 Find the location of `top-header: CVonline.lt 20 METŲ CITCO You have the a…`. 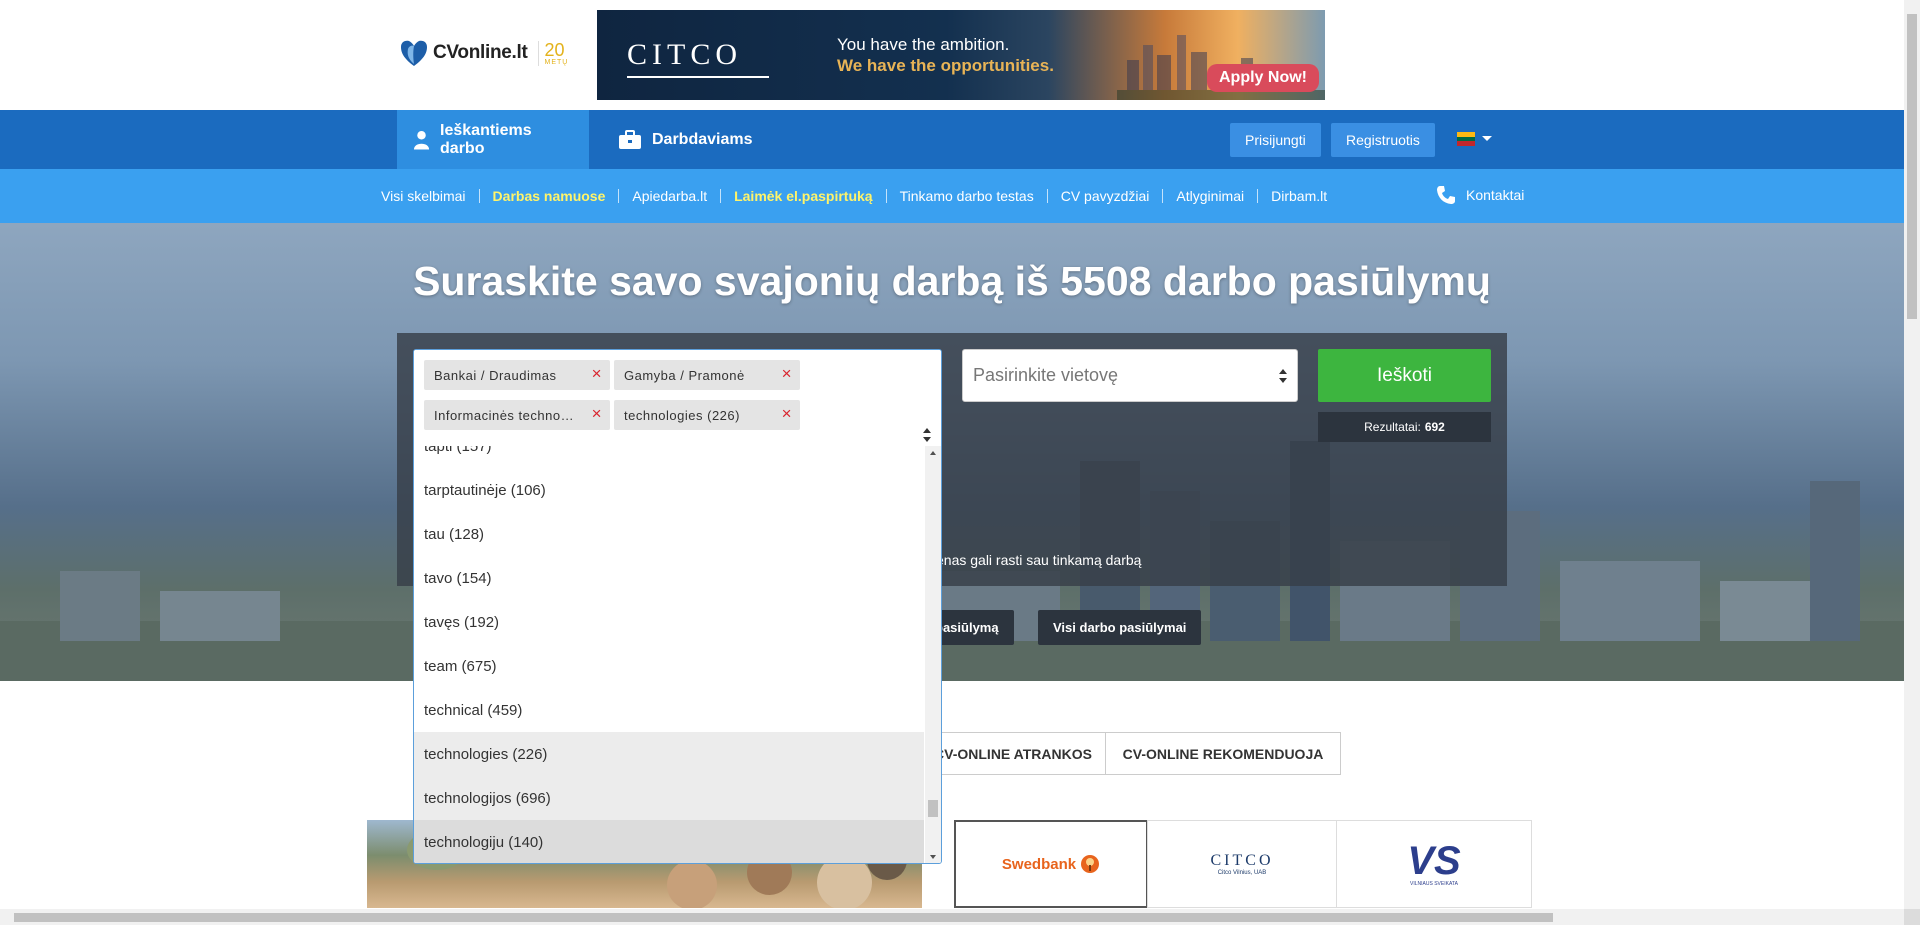

top-header: CVonline.lt 20 METŲ CITCO You have the a… is located at coordinates (952, 55).